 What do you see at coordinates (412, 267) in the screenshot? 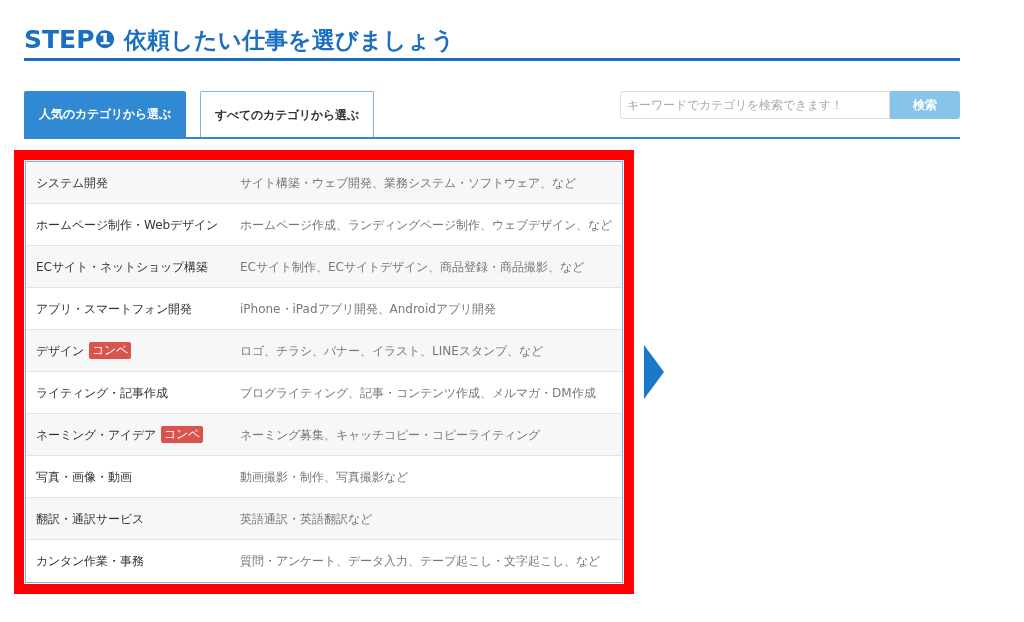
I see `category-examples: ECサイト制作、ECサイトデザイン、商品登録・商品撮影、など` at bounding box center [412, 267].